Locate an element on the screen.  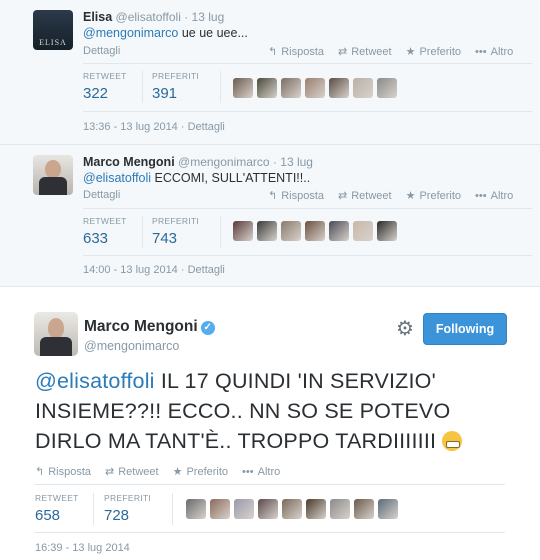
favorites-stat: PREFERITI 728 is located at coordinates (127, 508).